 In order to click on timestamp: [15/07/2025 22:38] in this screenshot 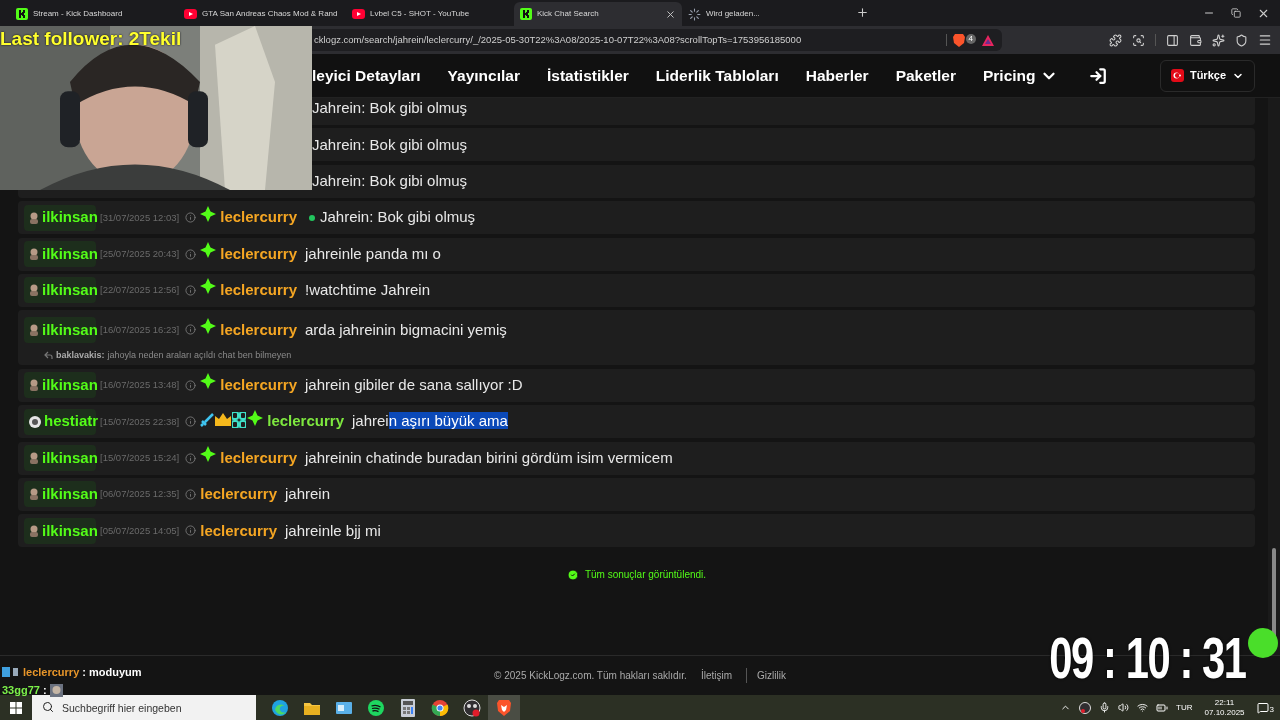, I will do `click(140, 421)`.